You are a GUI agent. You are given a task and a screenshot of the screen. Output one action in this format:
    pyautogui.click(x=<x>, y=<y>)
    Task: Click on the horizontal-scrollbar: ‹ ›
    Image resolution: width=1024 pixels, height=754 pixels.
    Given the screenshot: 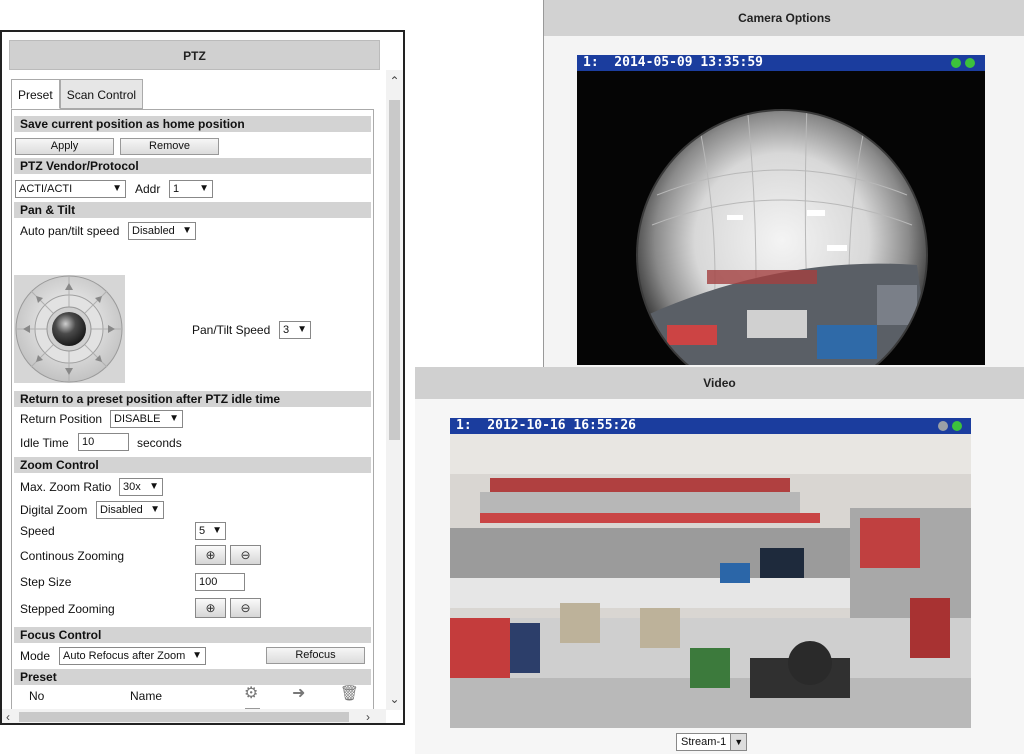 What is the action you would take?
    pyautogui.click(x=194, y=716)
    